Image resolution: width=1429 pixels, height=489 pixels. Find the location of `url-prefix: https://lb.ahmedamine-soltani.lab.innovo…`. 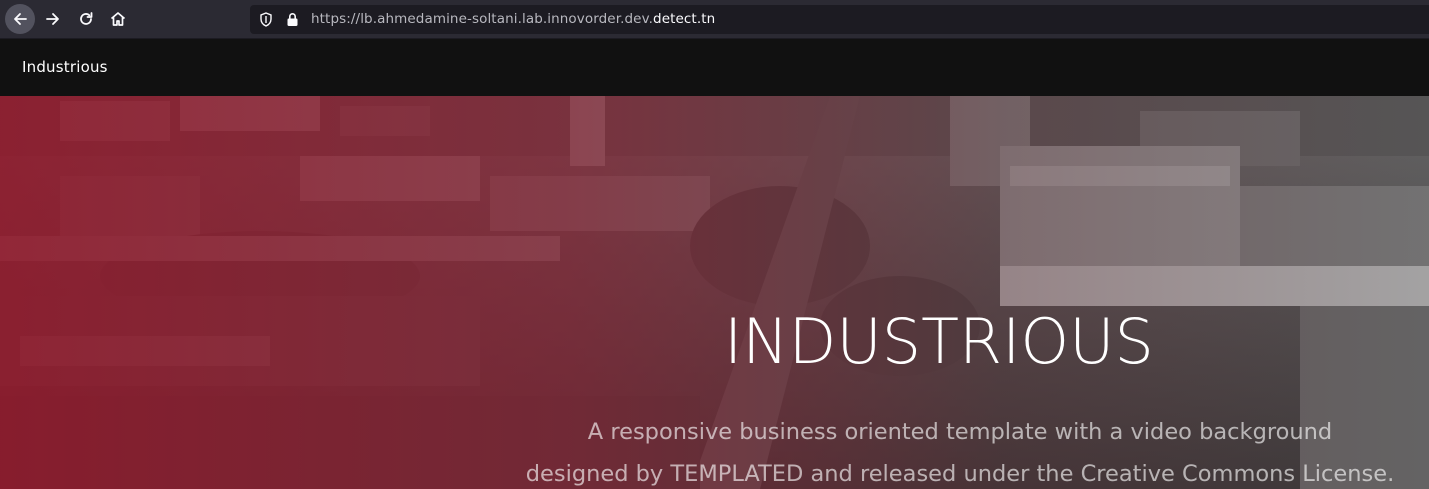

url-prefix: https://lb.ahmedamine-soltani.lab.innovo… is located at coordinates (482, 19).